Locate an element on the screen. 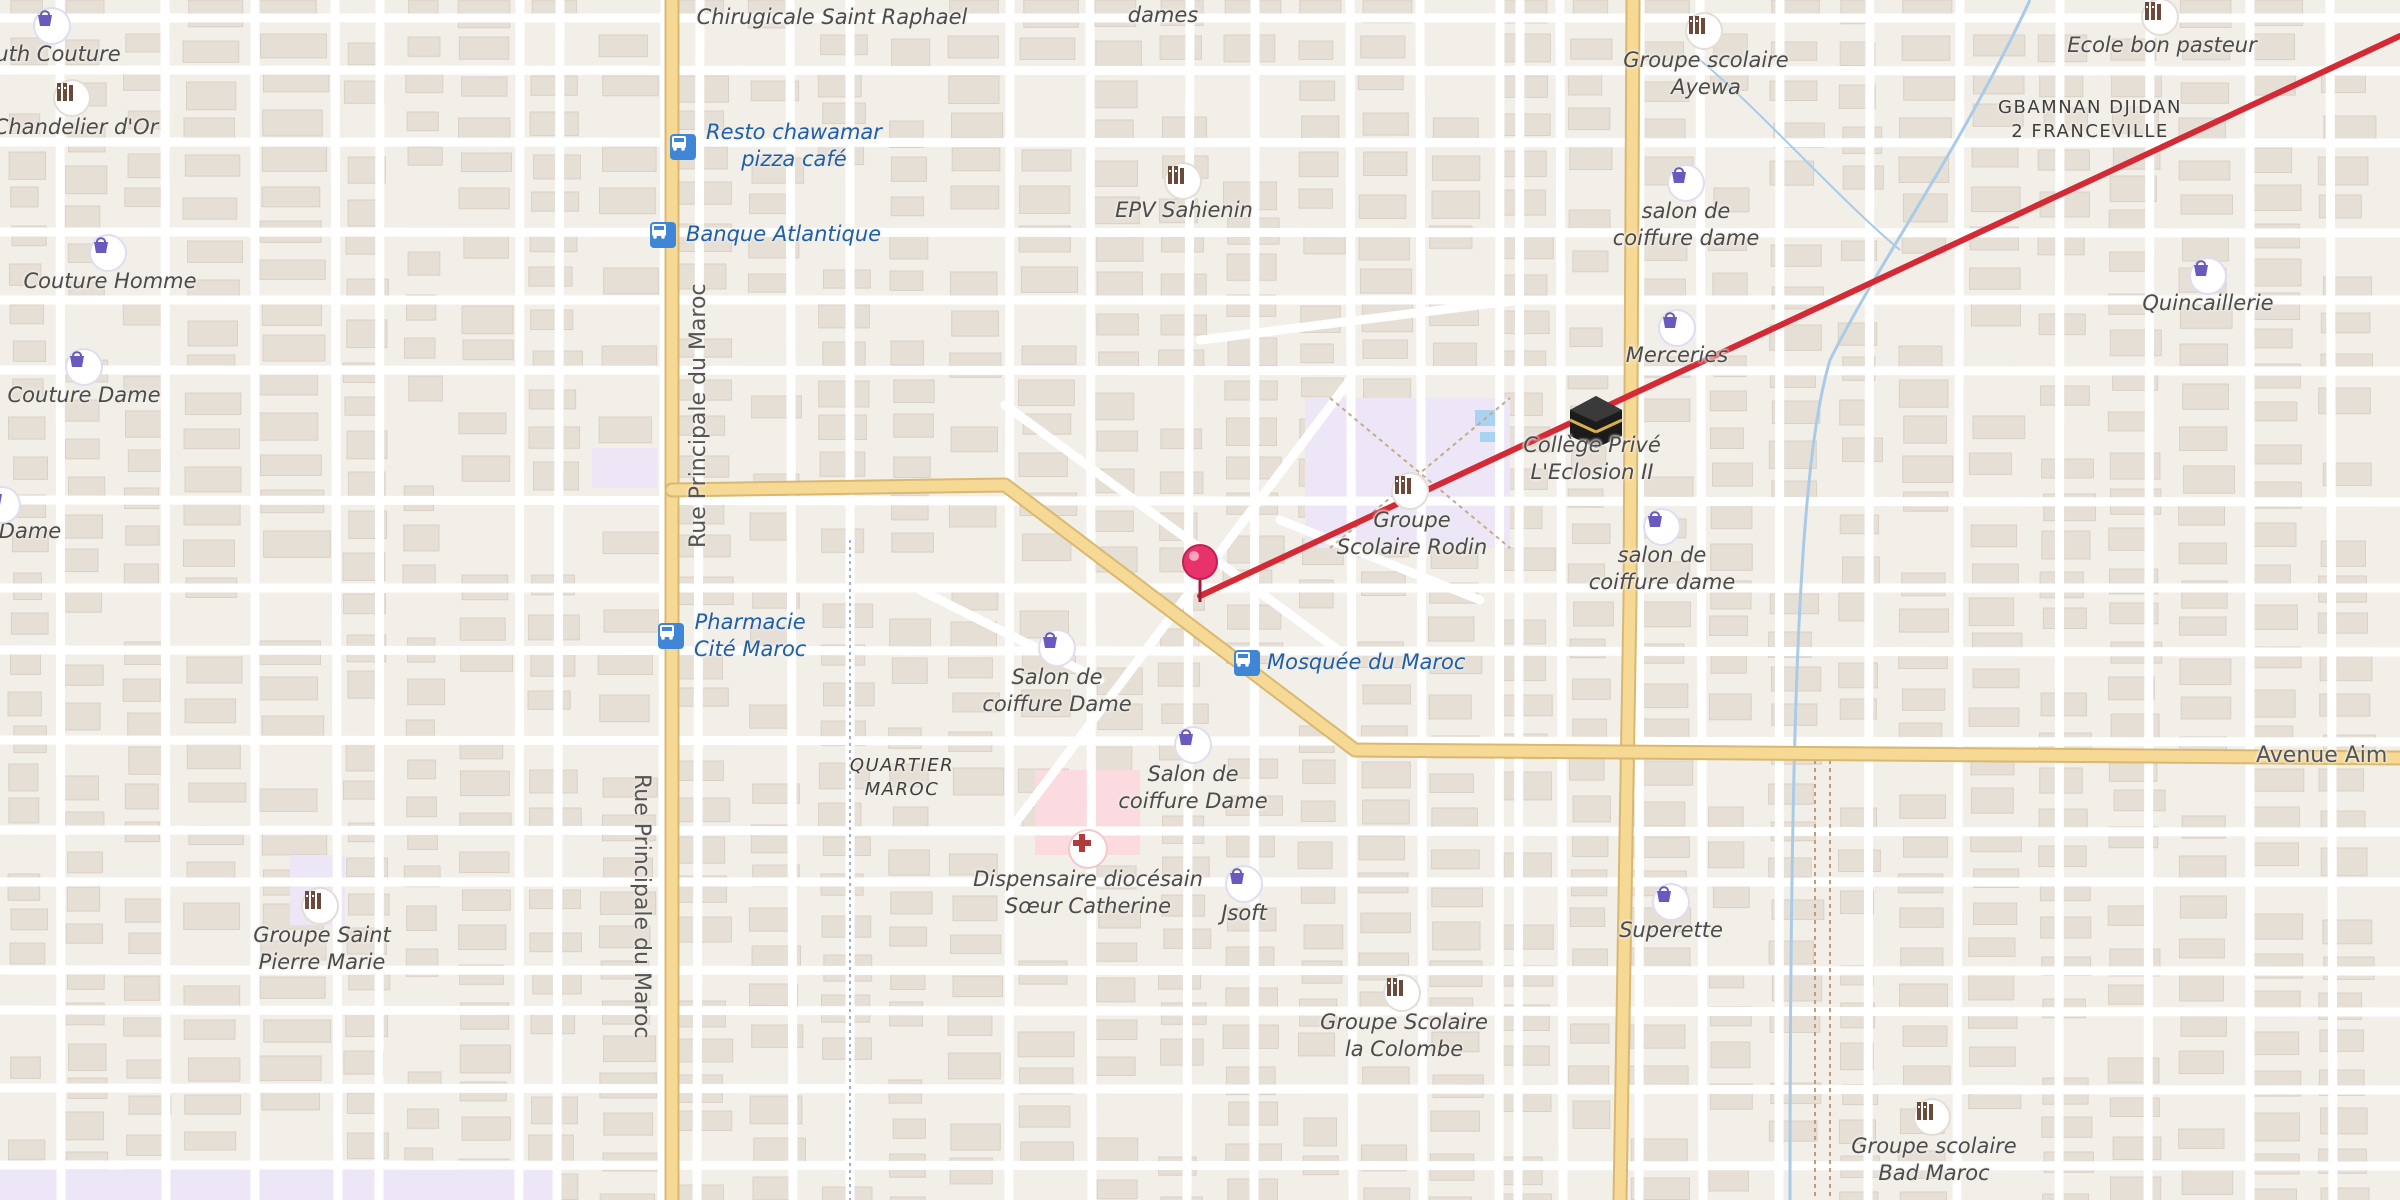 The image size is (2400, 1200). place-salon-dame-1: salon de coiffure dame is located at coordinates (1686, 225).